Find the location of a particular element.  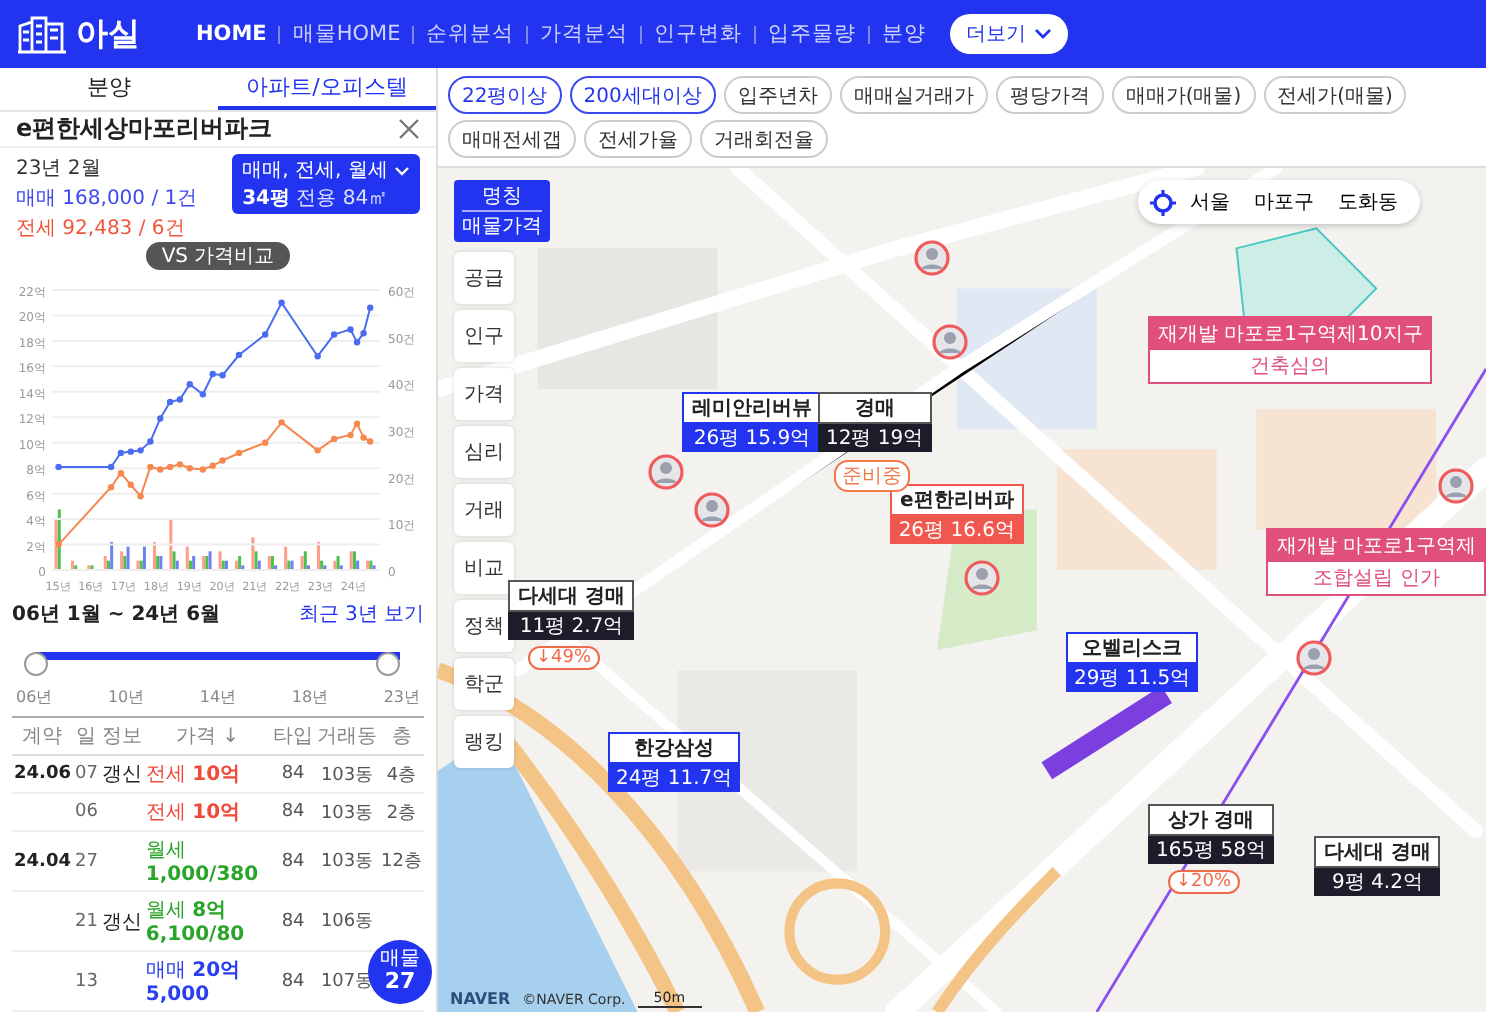

filter-chip: 입주년차 is located at coordinates (777, 95).